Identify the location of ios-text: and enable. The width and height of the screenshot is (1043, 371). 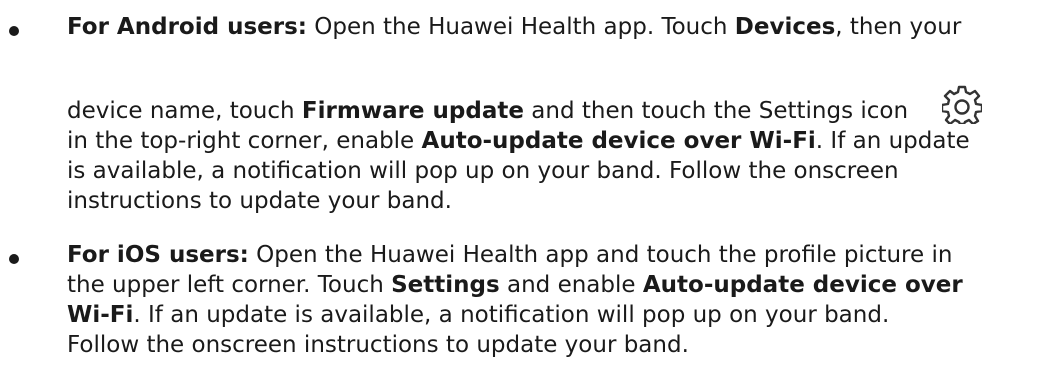
(571, 285).